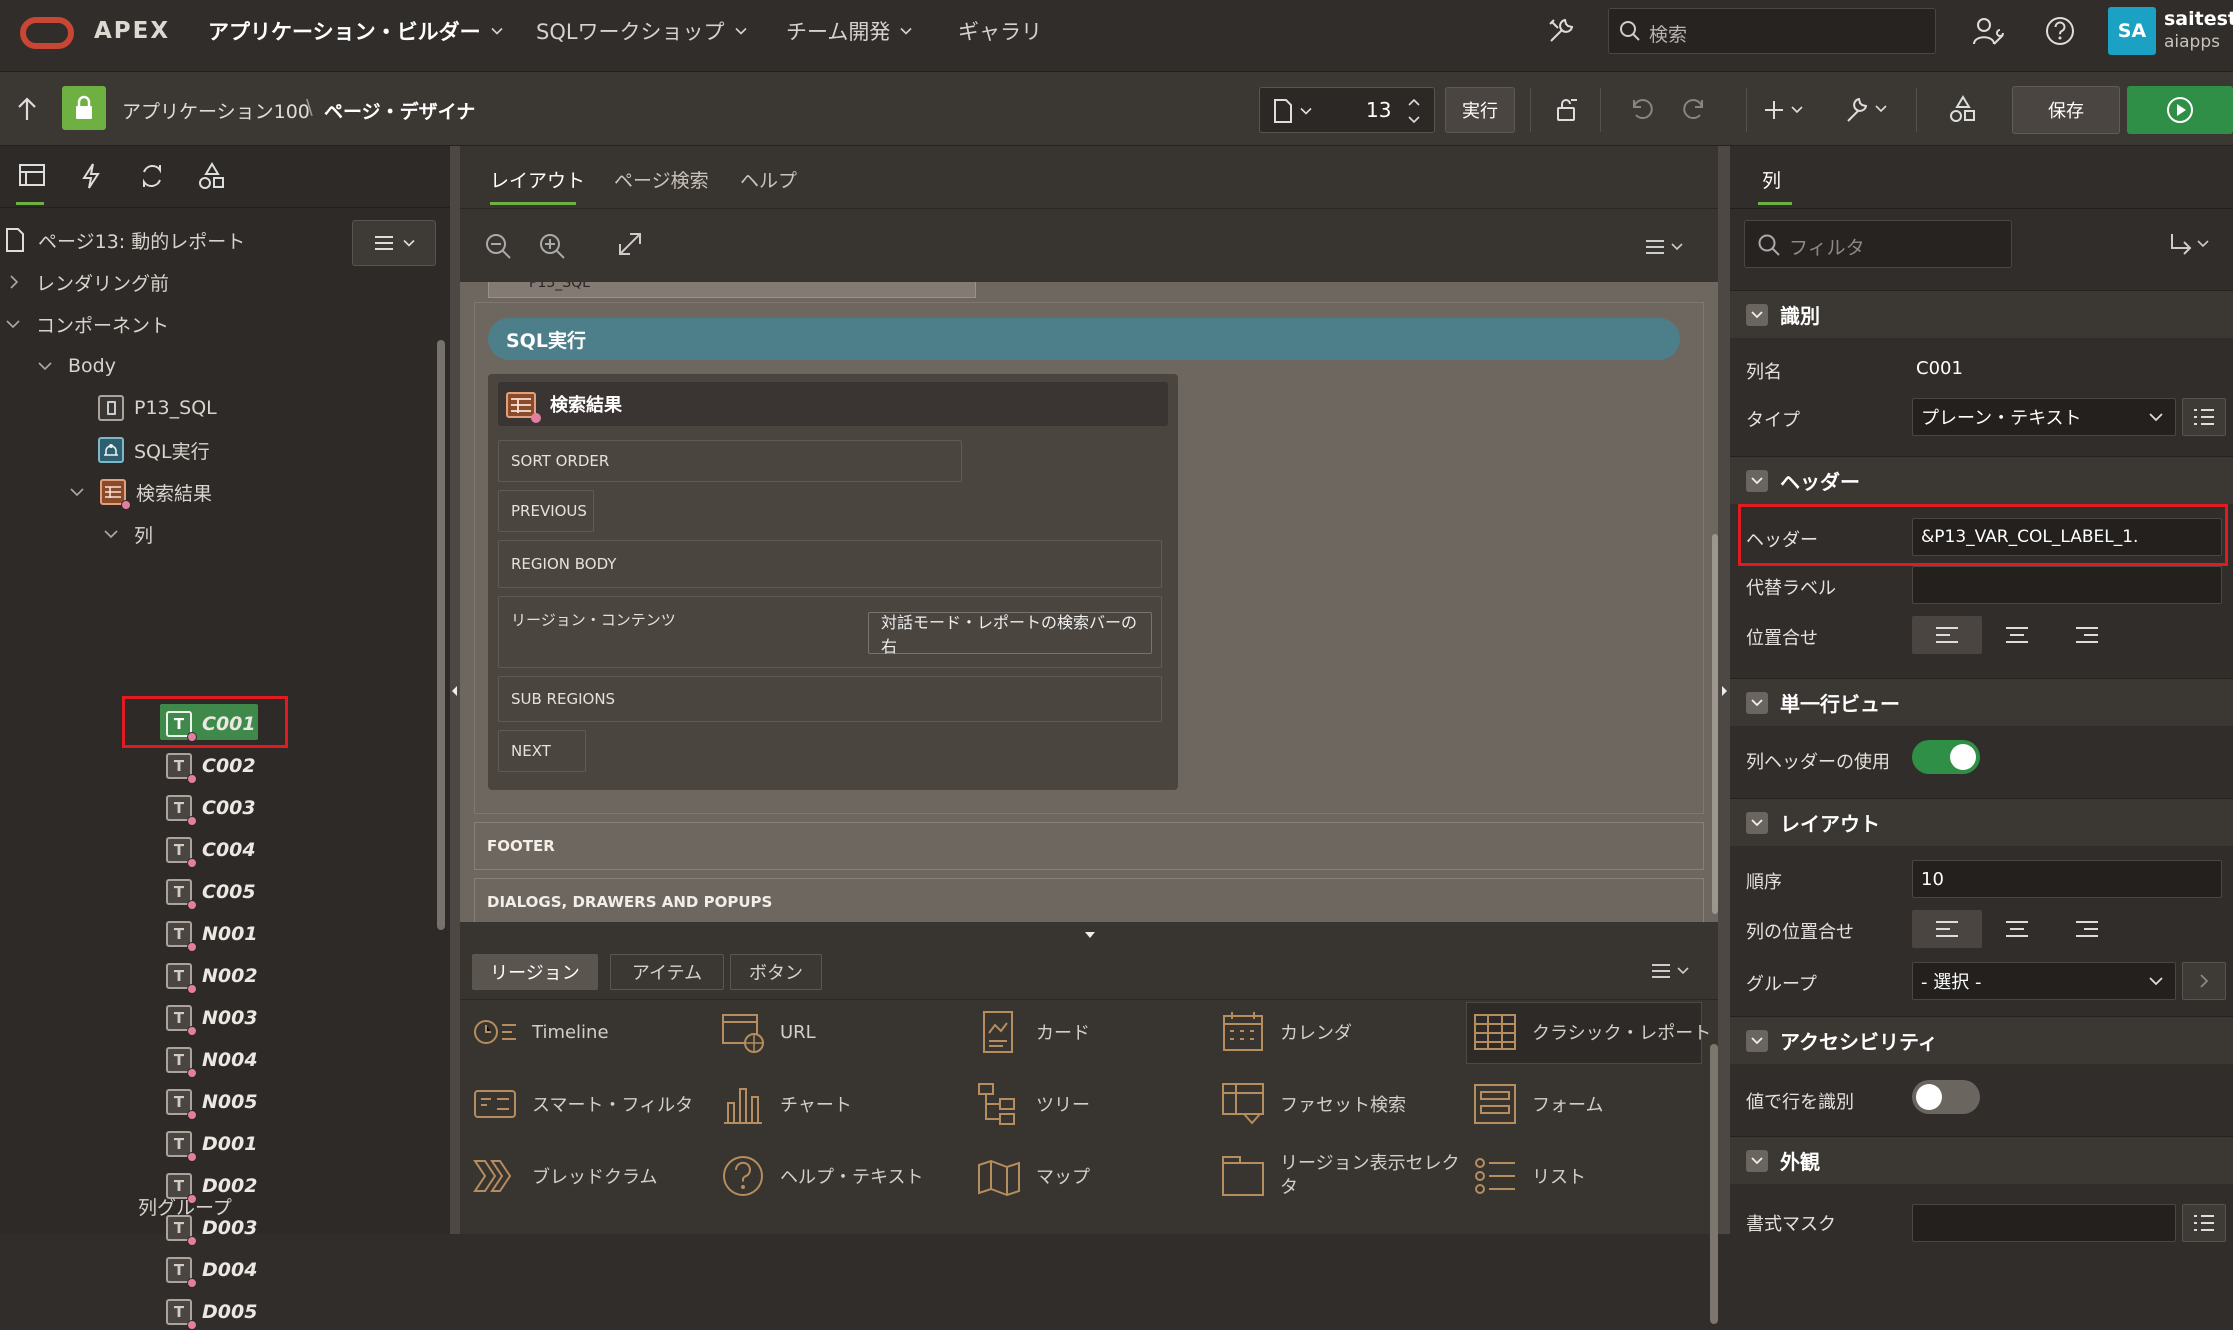 The height and width of the screenshot is (1330, 2233). What do you see at coordinates (582, 1104) in the screenshot?
I see `gallery-item-smart-filter: スマート・フィルタ` at bounding box center [582, 1104].